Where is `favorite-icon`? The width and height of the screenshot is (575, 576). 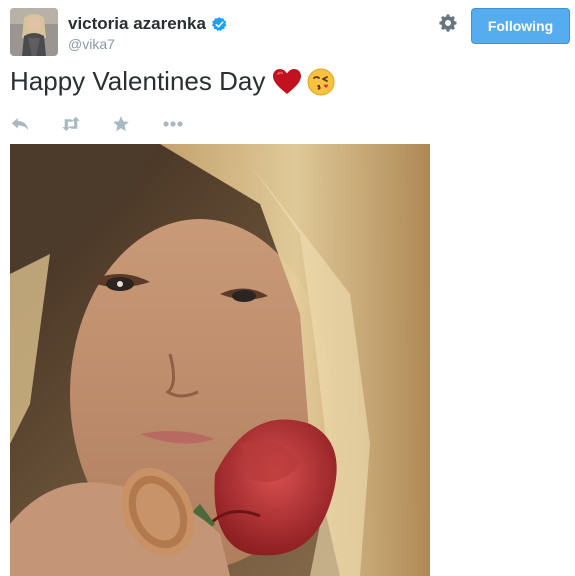 favorite-icon is located at coordinates (121, 124).